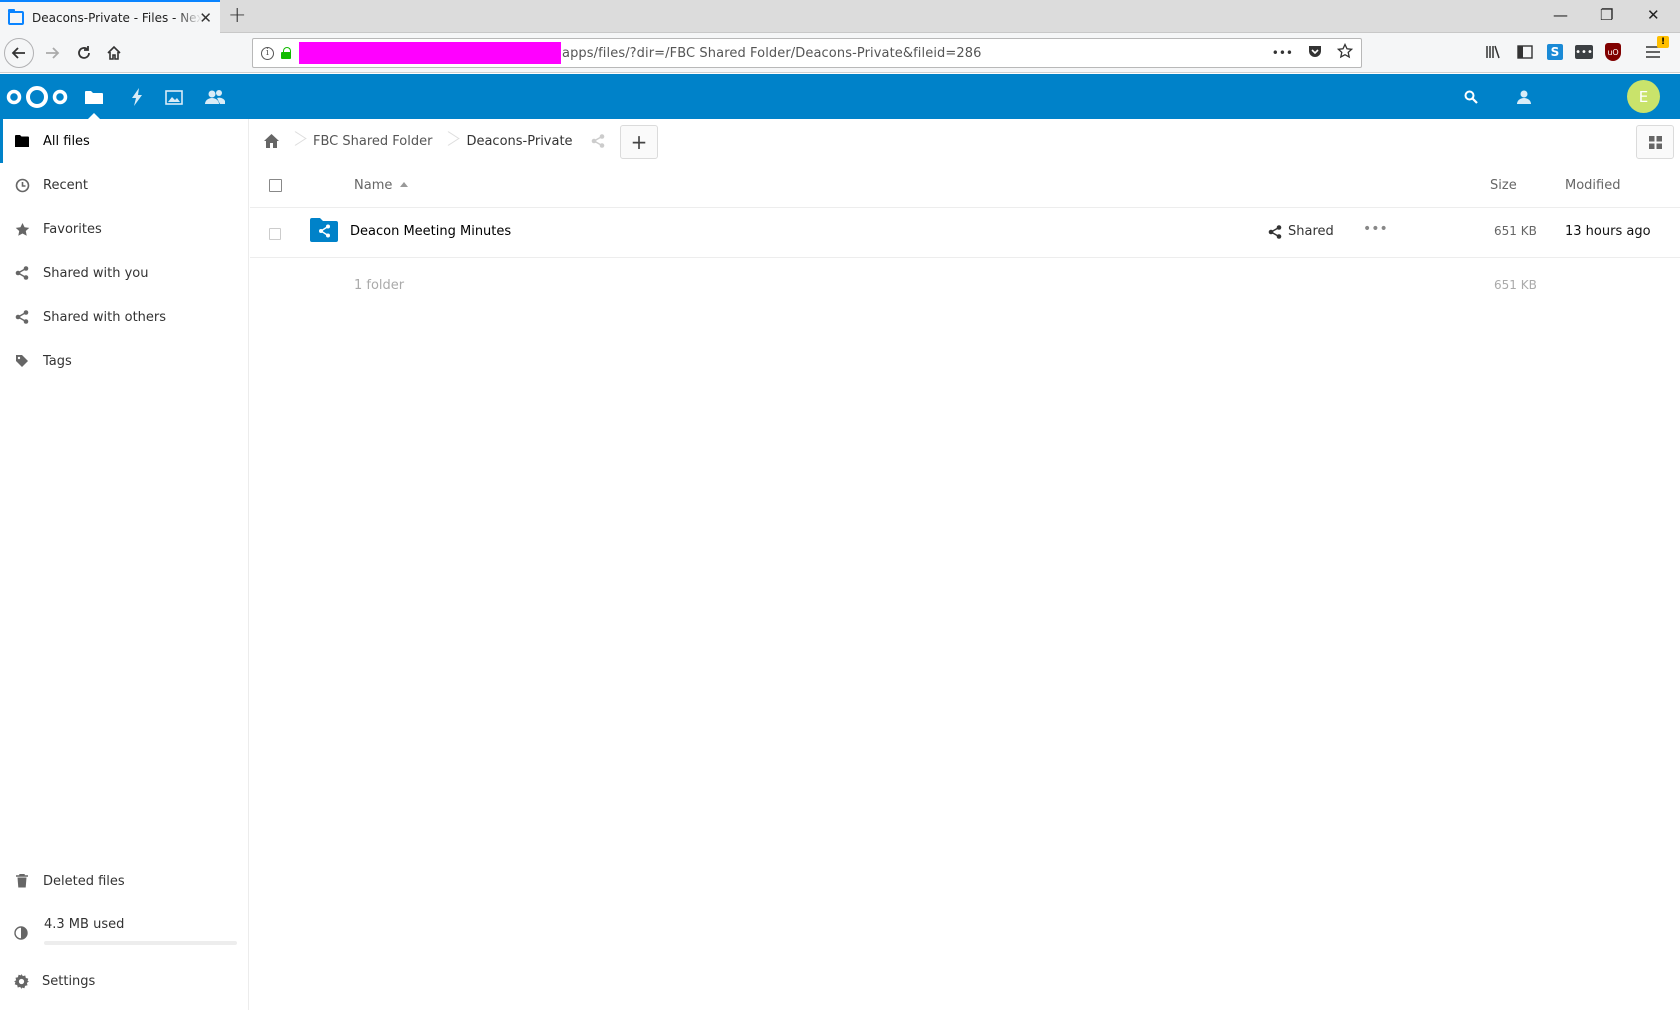 The image size is (1680, 1010). What do you see at coordinates (105, 317) in the screenshot?
I see `sidebar-item-label: Shared with others` at bounding box center [105, 317].